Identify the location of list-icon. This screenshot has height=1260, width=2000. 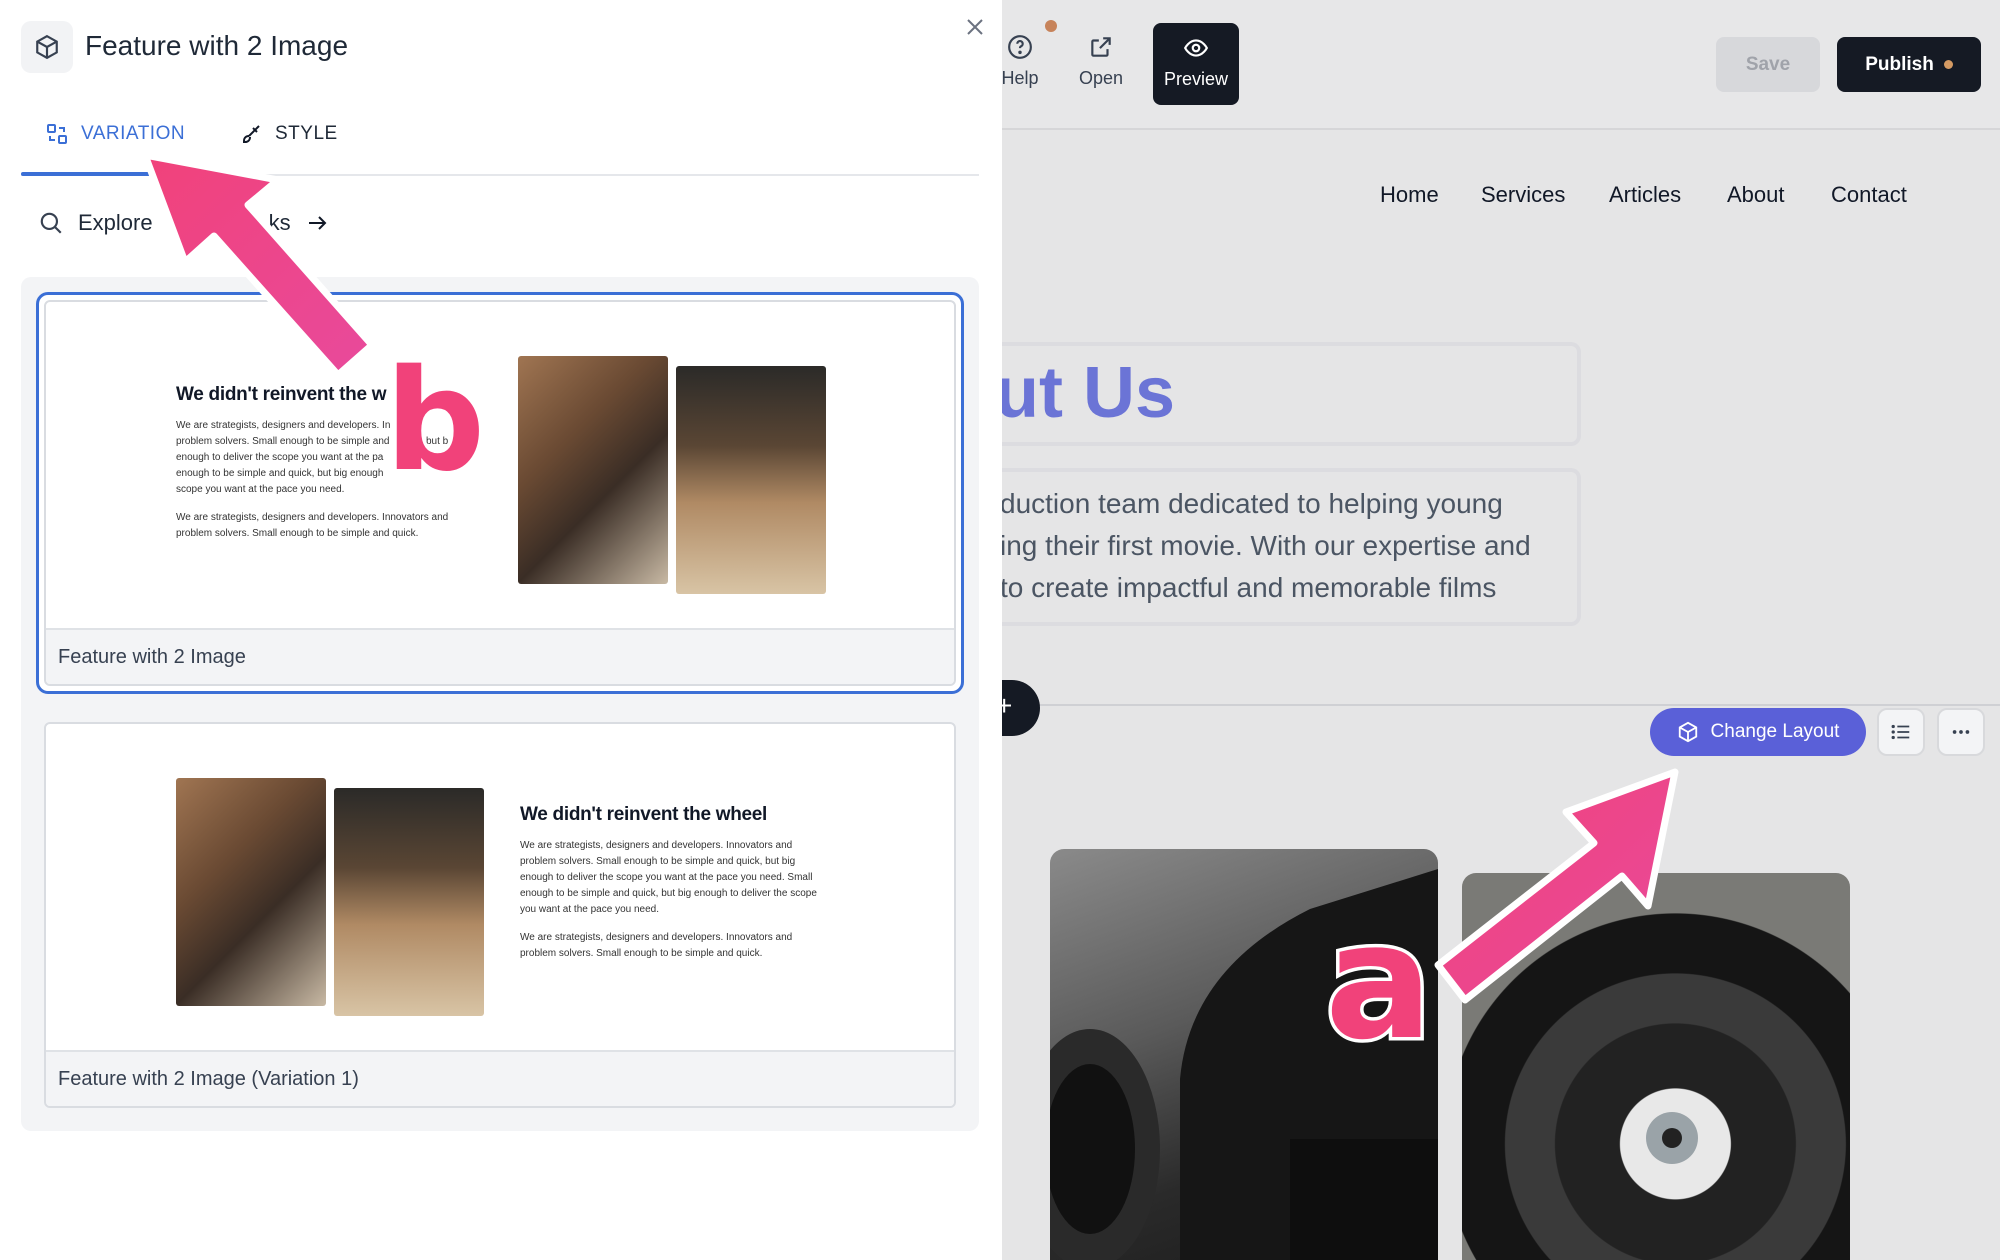
(1900, 732).